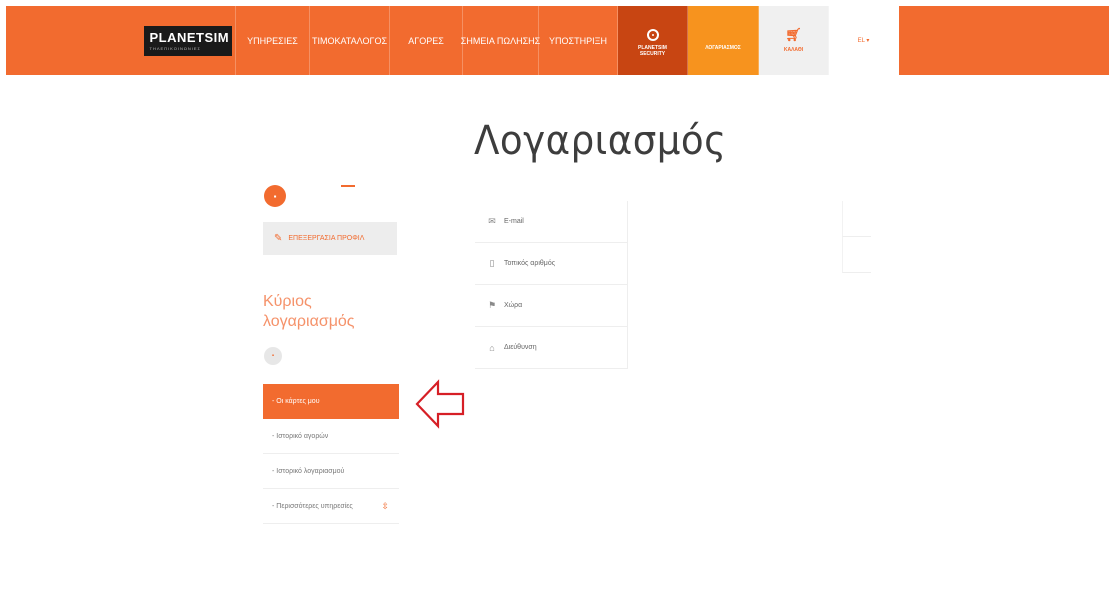 Image resolution: width=1115 pixels, height=591 pixels. I want to click on logo-tagline: ΤΗΛΕΠΙΚΟΙΝΩΝΙΕΣ, so click(175, 48).